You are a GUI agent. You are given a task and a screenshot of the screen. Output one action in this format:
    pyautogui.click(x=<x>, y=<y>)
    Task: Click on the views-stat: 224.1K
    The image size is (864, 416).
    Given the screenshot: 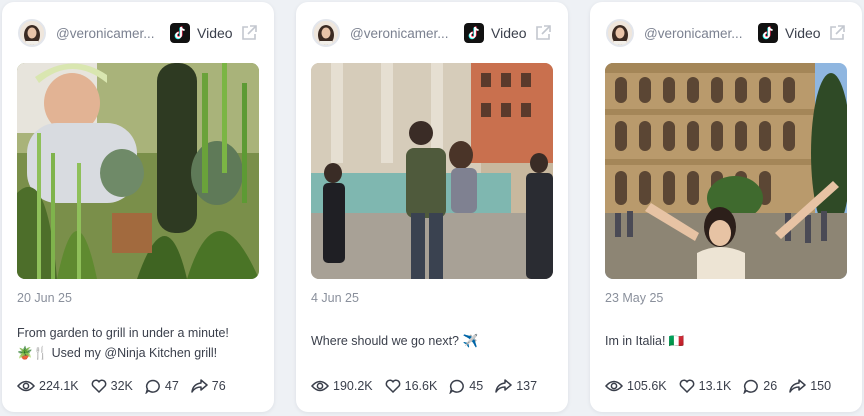 What is the action you would take?
    pyautogui.click(x=48, y=386)
    